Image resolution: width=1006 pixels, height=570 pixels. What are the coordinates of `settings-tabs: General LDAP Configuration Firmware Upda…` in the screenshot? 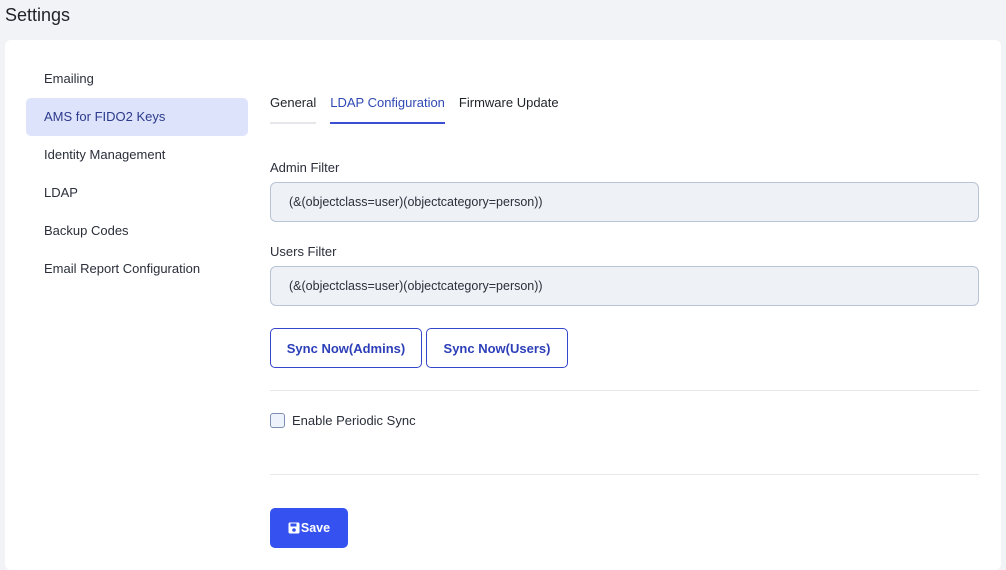 It's located at (421, 107).